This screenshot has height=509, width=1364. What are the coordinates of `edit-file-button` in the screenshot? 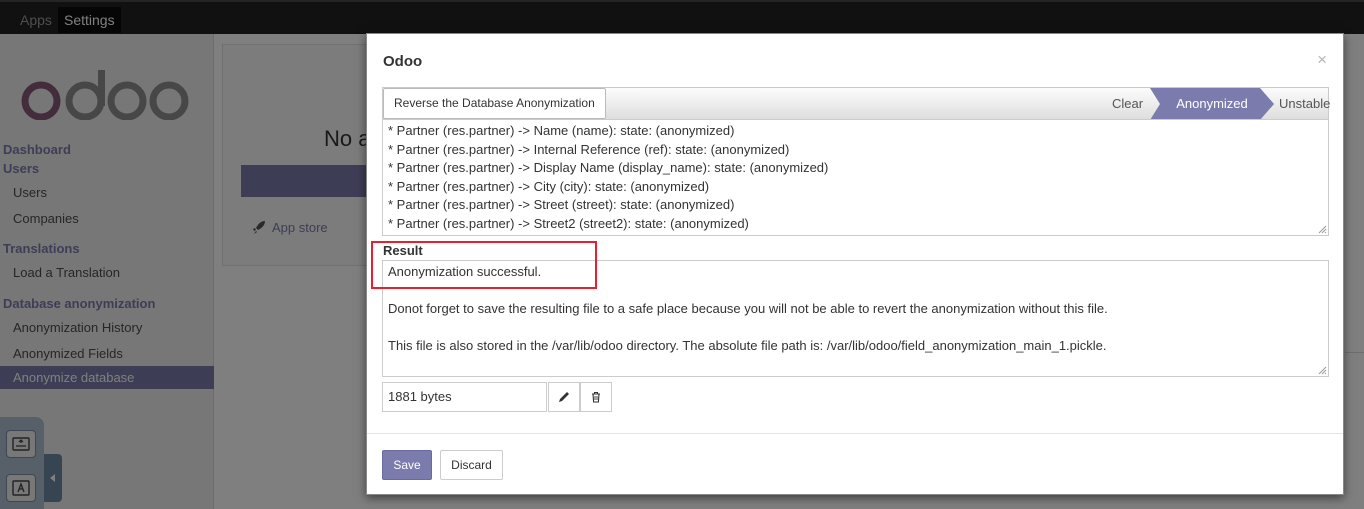 It's located at (564, 397).